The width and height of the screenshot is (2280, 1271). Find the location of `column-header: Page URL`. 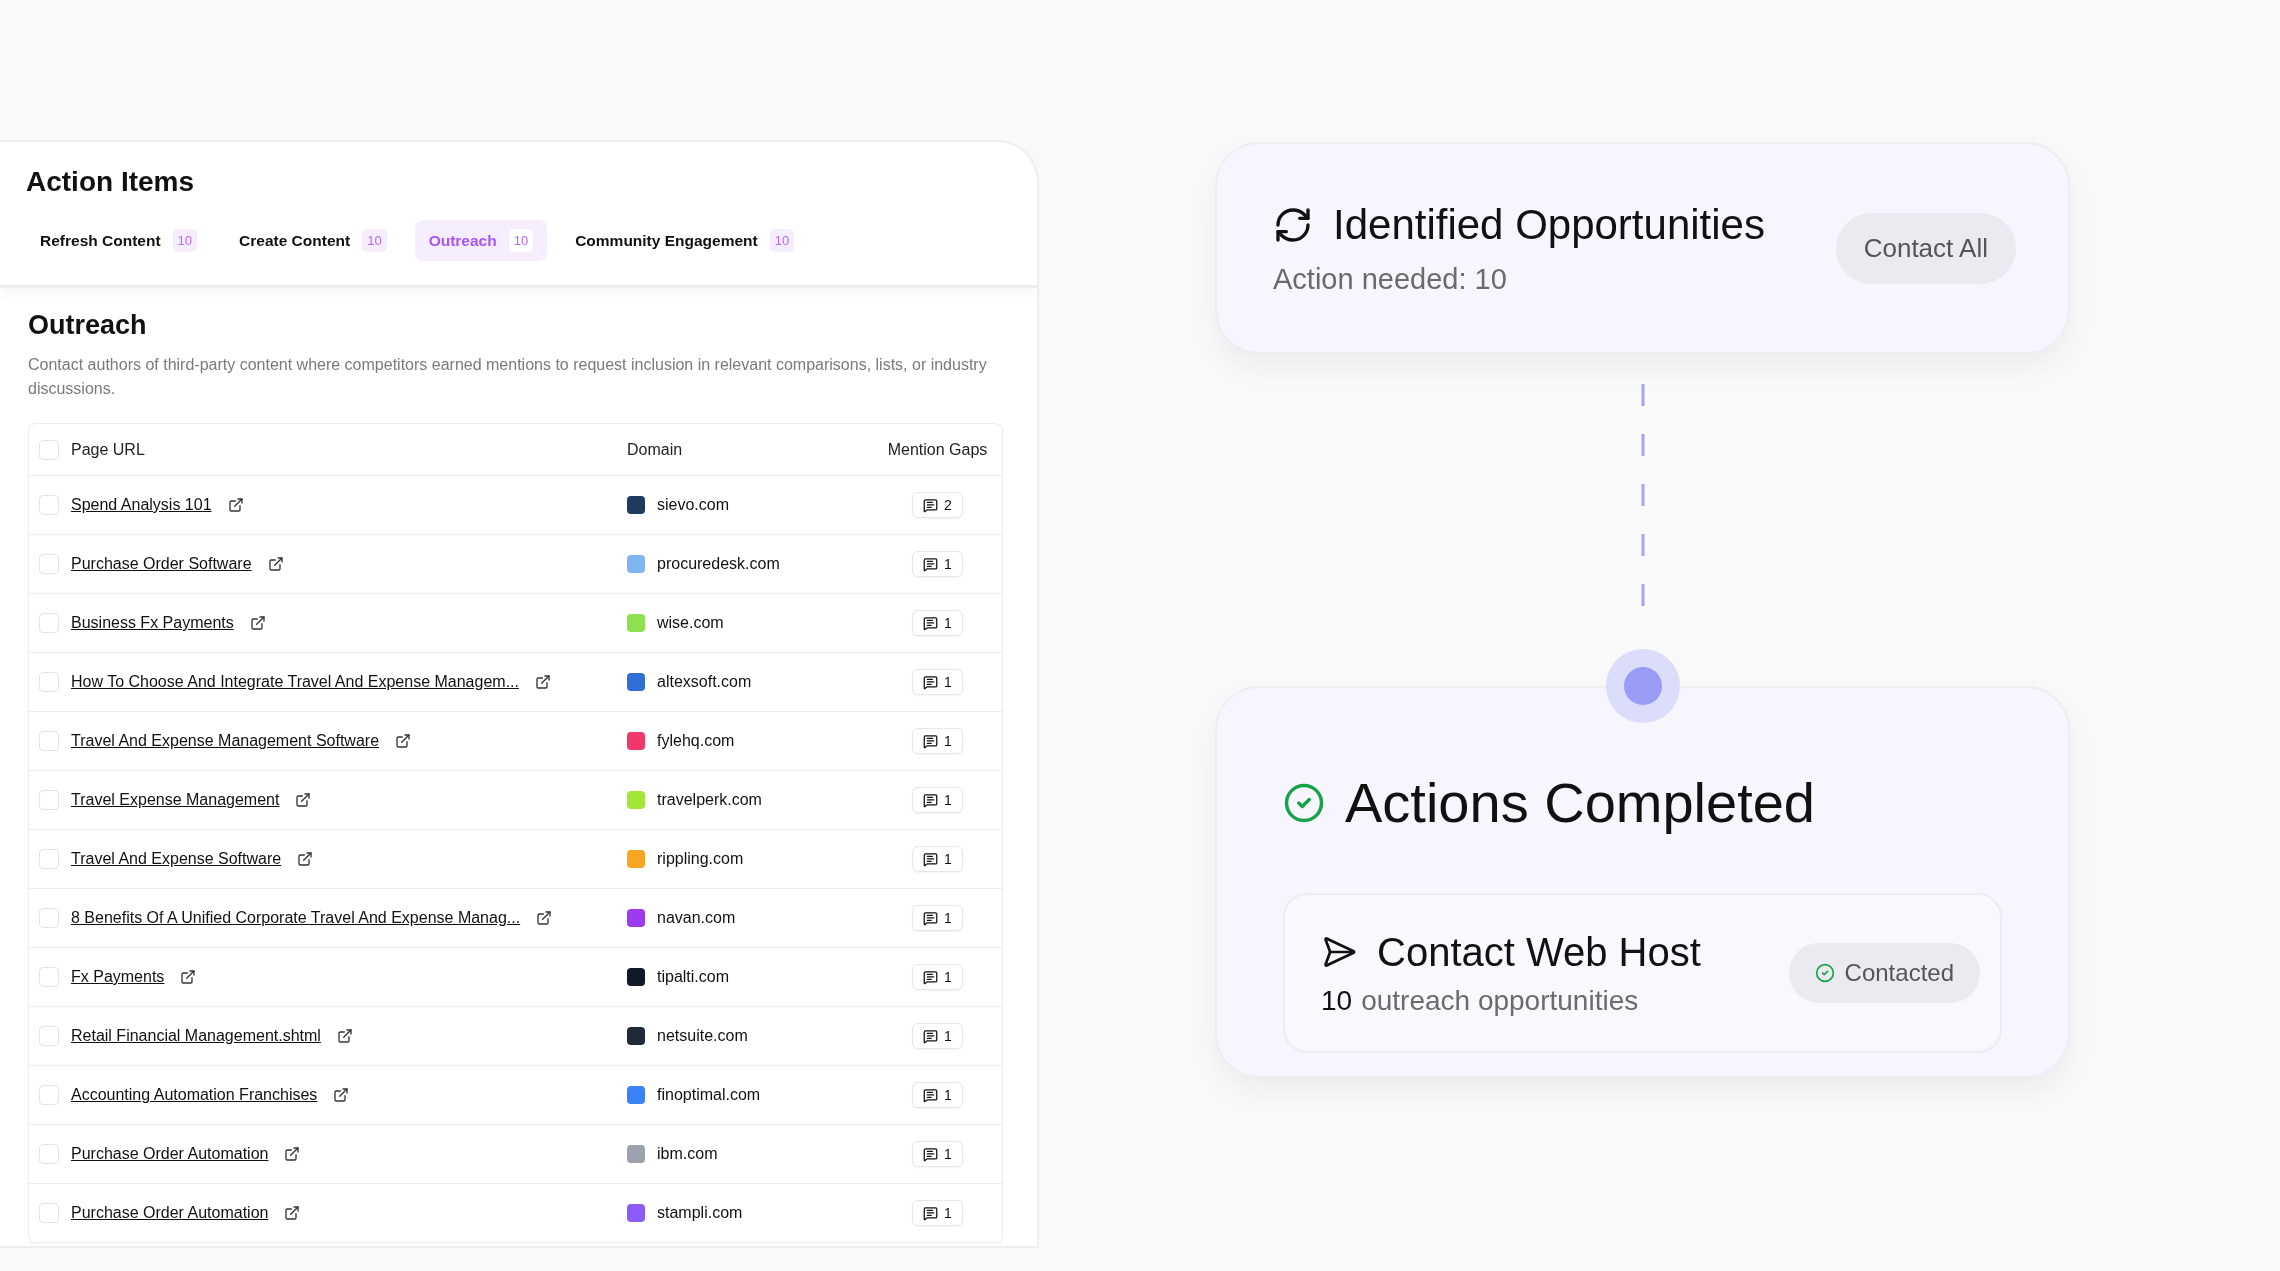

column-header: Page URL is located at coordinates (108, 449).